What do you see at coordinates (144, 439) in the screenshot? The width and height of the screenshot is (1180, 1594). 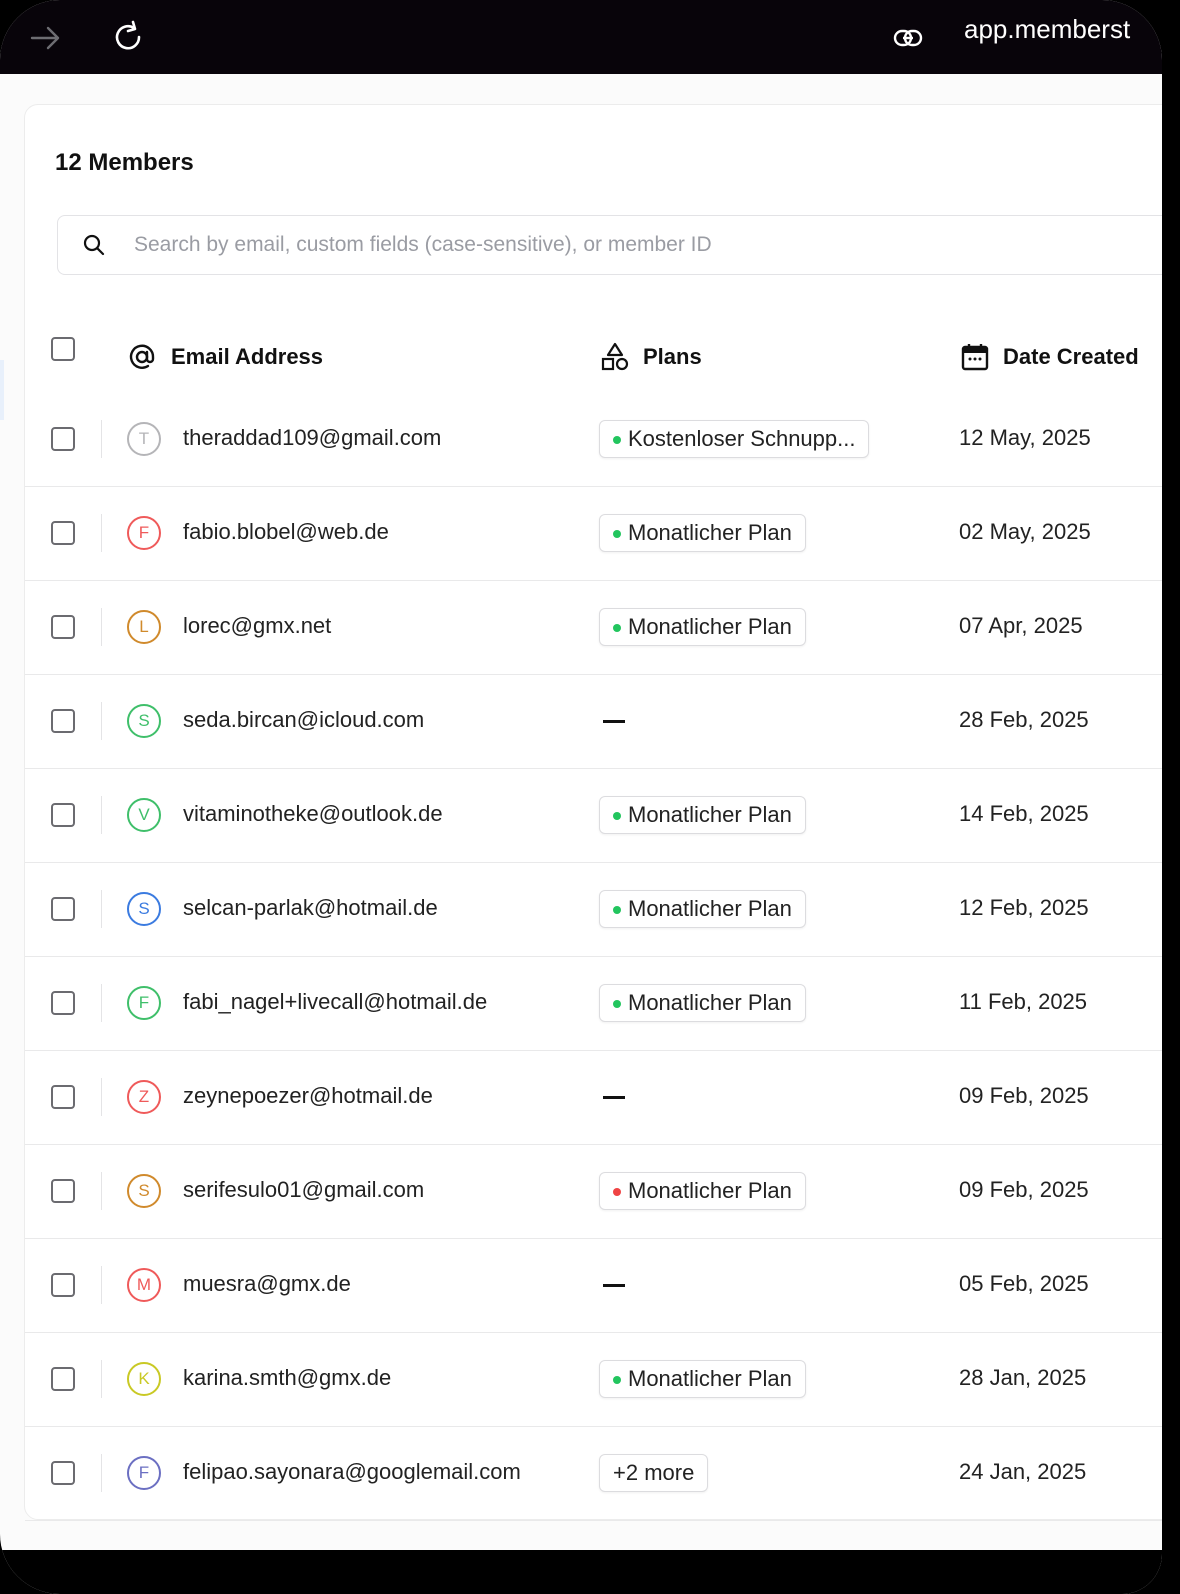 I see `avatar: T` at bounding box center [144, 439].